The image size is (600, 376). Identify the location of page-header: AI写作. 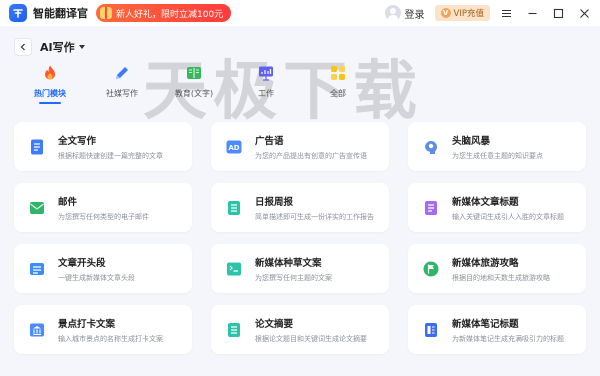
(49, 47).